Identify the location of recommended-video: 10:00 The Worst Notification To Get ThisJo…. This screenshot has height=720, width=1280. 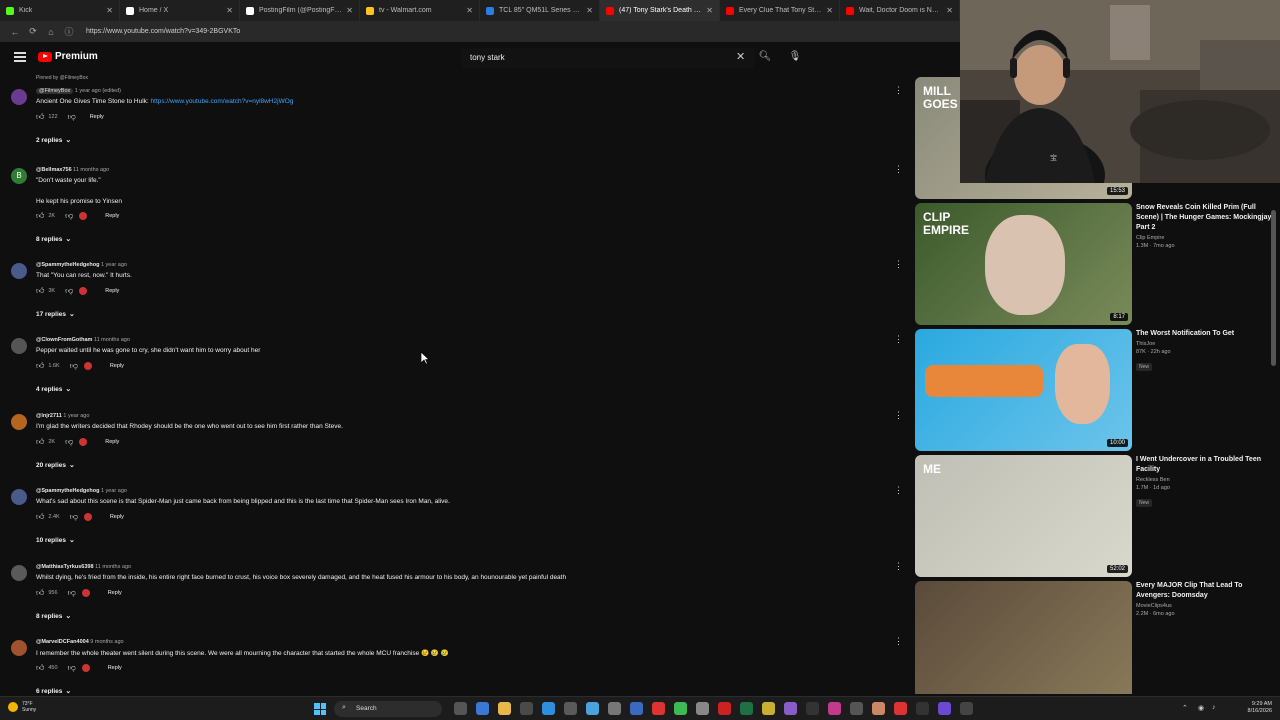
(1097, 390).